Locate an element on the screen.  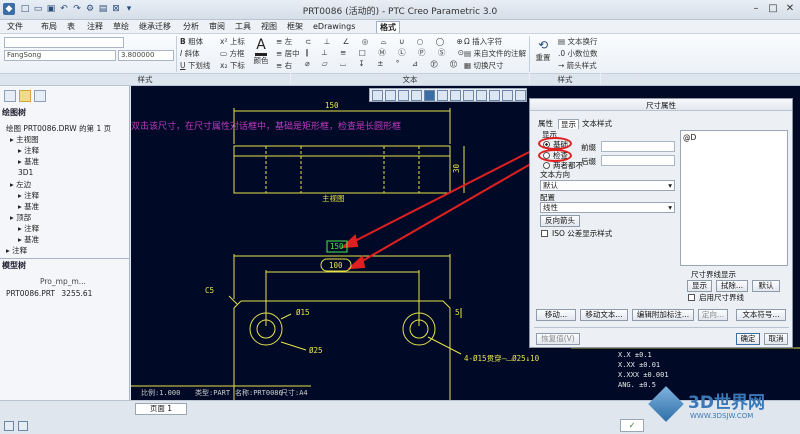
menu-file: 文件 is located at coordinates (15, 27).